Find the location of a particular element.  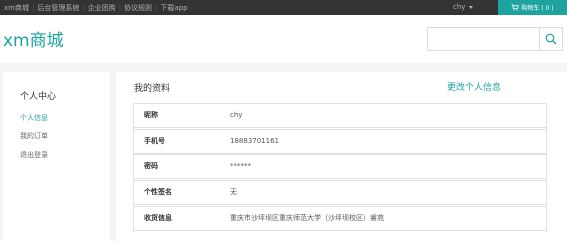

field-label: 昵称 is located at coordinates (151, 115).